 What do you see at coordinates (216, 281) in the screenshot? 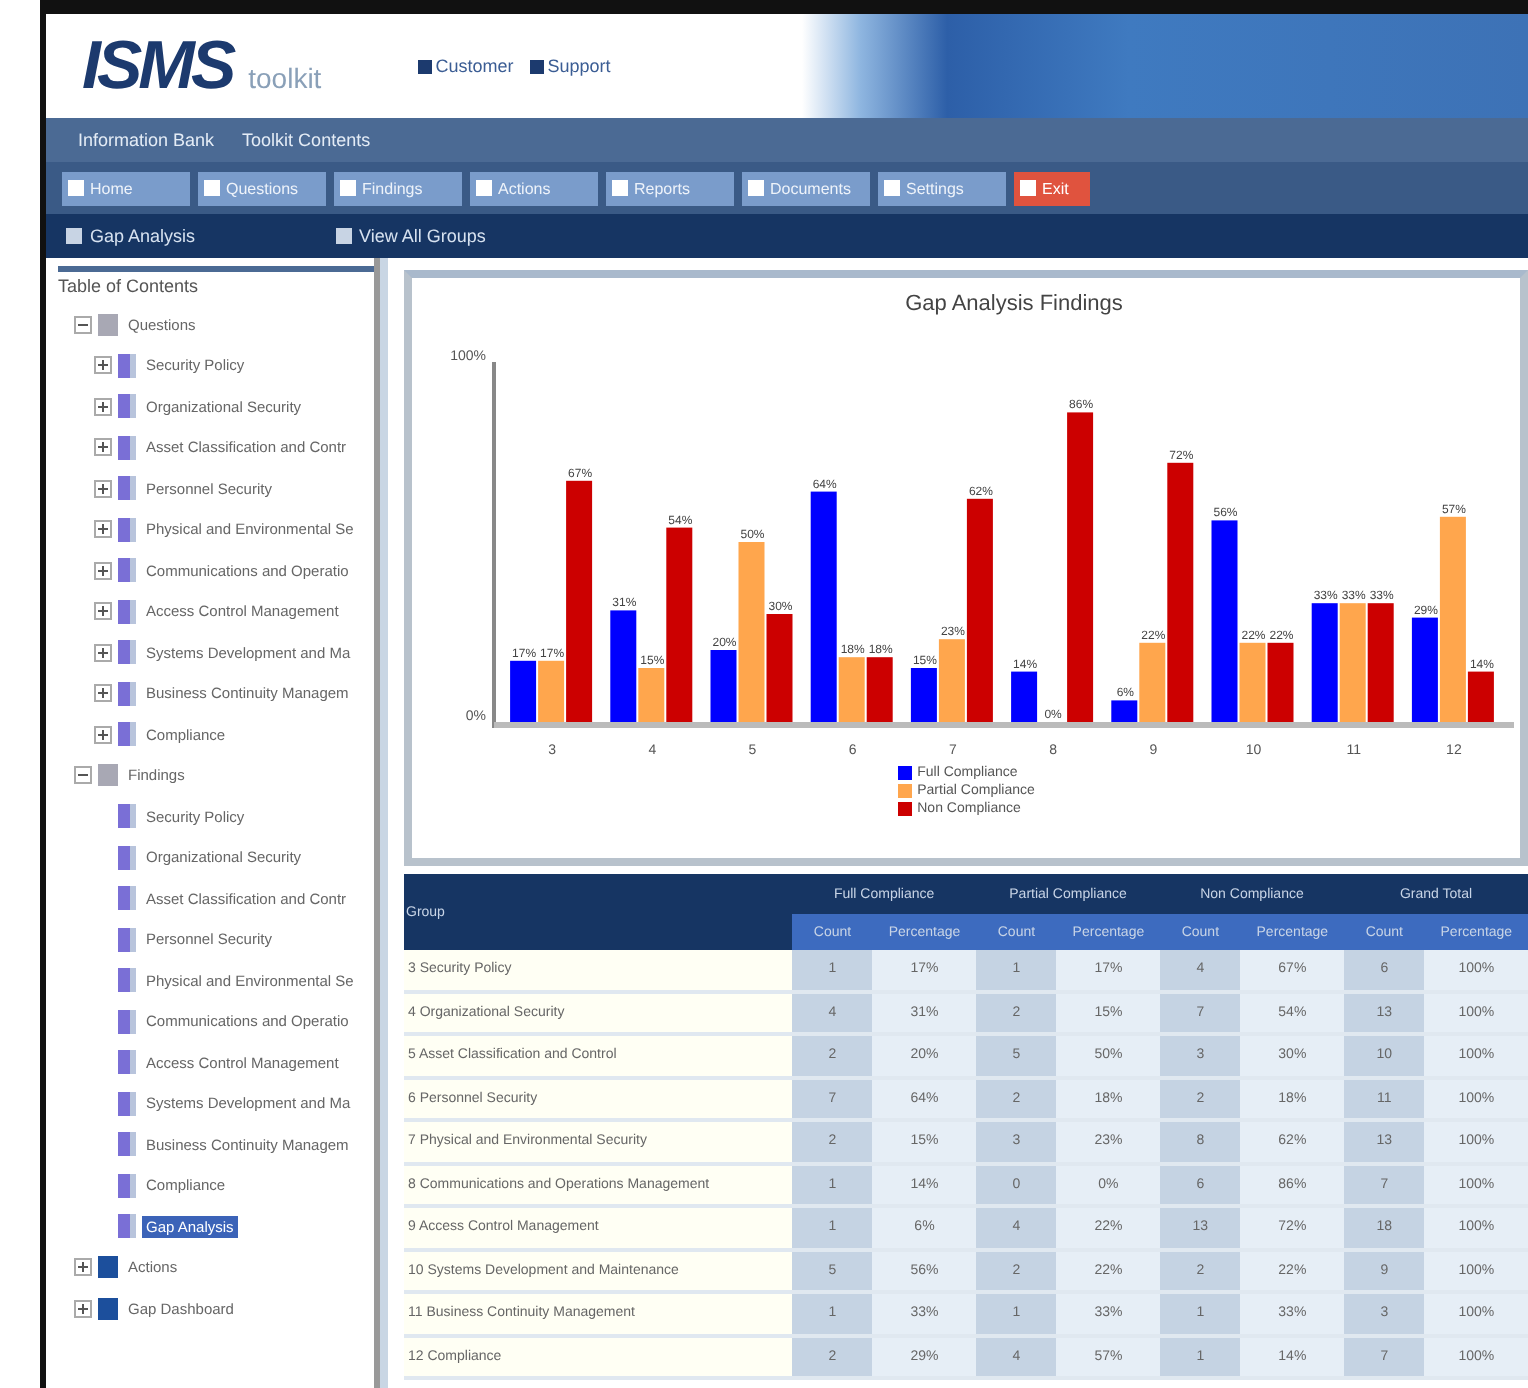
I see `tree-title: Table of Contents` at bounding box center [216, 281].